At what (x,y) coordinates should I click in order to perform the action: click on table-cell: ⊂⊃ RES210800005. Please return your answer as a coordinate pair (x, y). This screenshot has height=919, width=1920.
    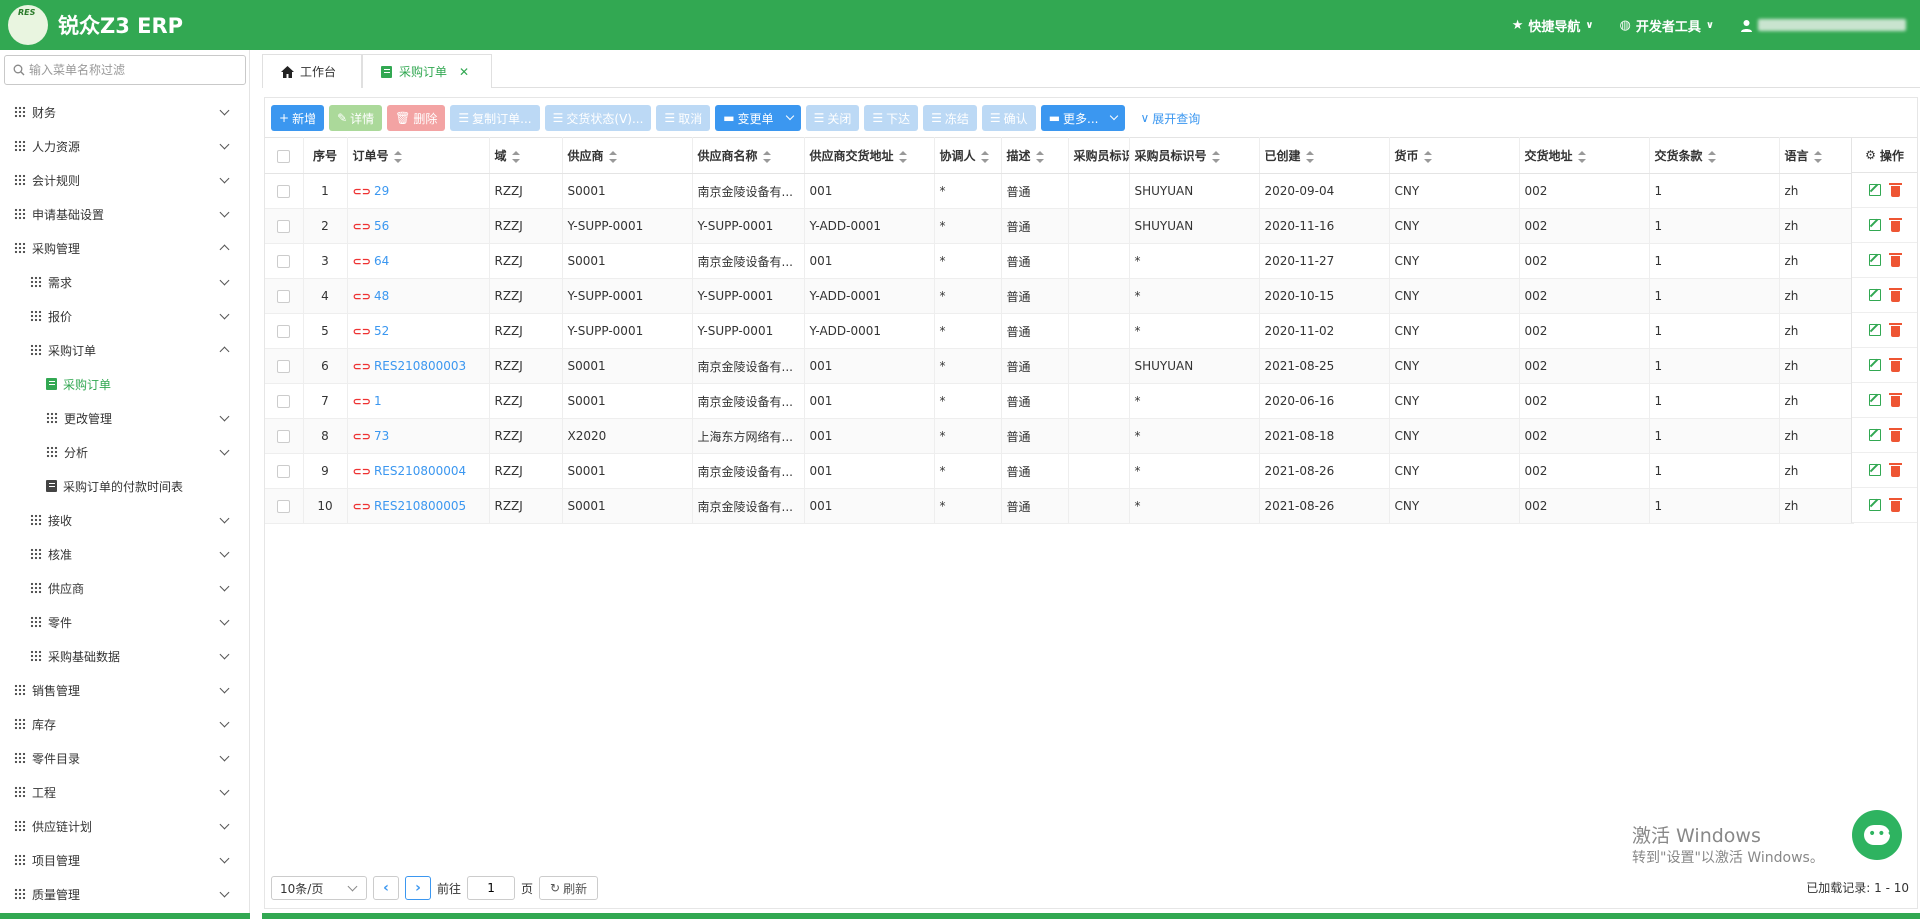
    Looking at the image, I should click on (418, 506).